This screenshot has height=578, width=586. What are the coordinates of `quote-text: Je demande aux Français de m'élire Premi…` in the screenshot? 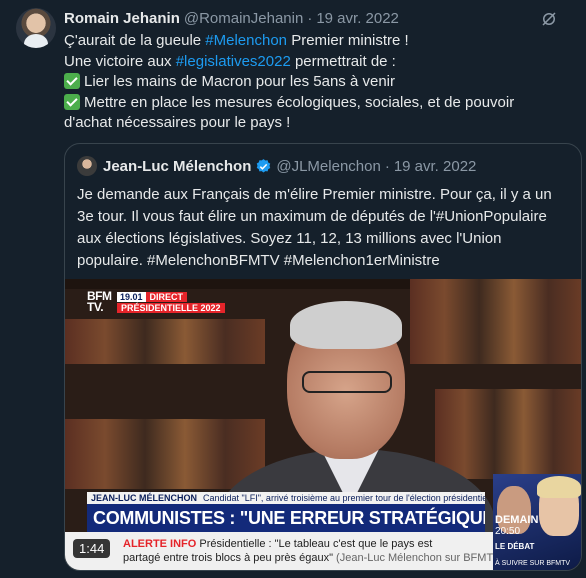 It's located at (314, 227).